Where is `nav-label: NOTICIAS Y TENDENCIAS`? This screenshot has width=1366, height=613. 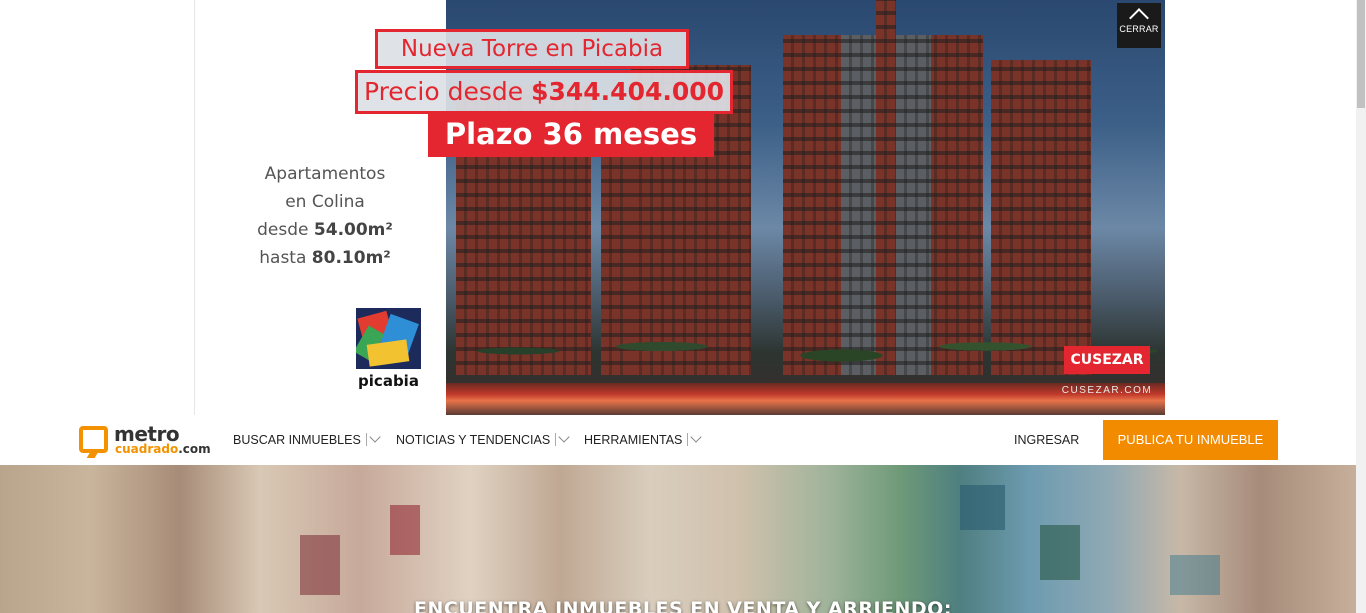
nav-label: NOTICIAS Y TENDENCIAS is located at coordinates (473, 440).